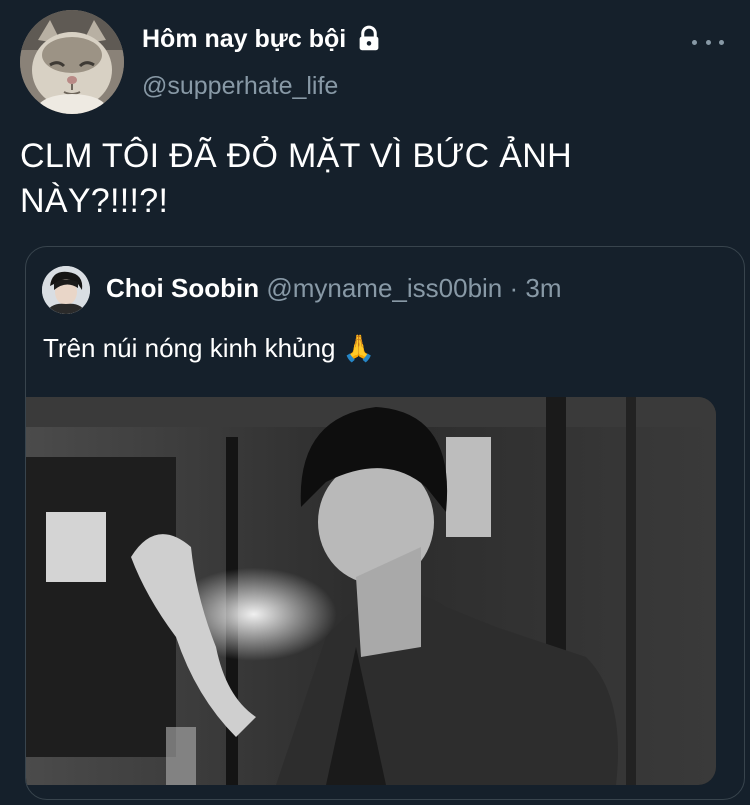  What do you see at coordinates (240, 86) in the screenshot?
I see `author-handle: @supperhate_life` at bounding box center [240, 86].